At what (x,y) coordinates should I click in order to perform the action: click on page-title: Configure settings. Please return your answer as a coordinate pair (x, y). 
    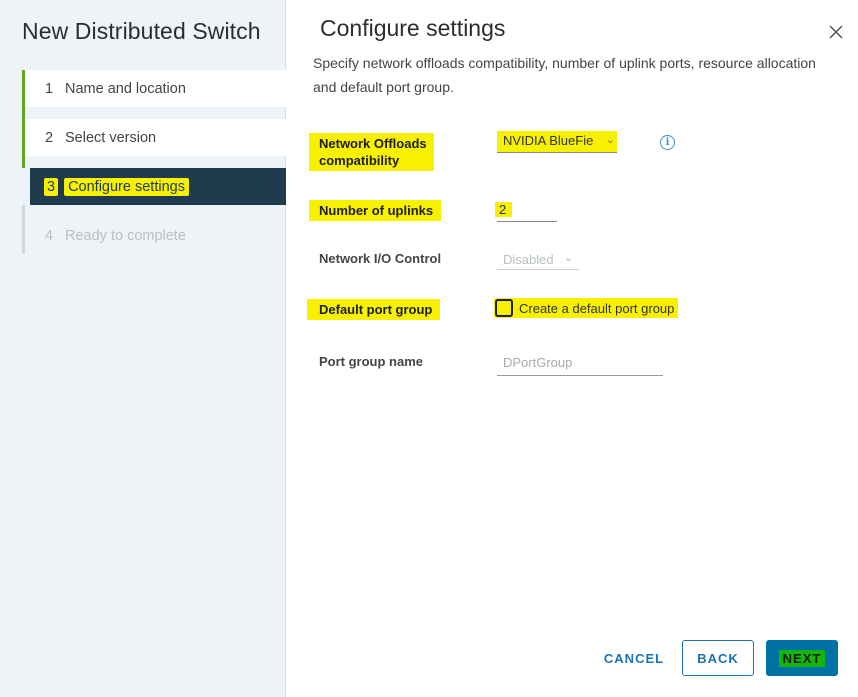
    Looking at the image, I should click on (413, 28).